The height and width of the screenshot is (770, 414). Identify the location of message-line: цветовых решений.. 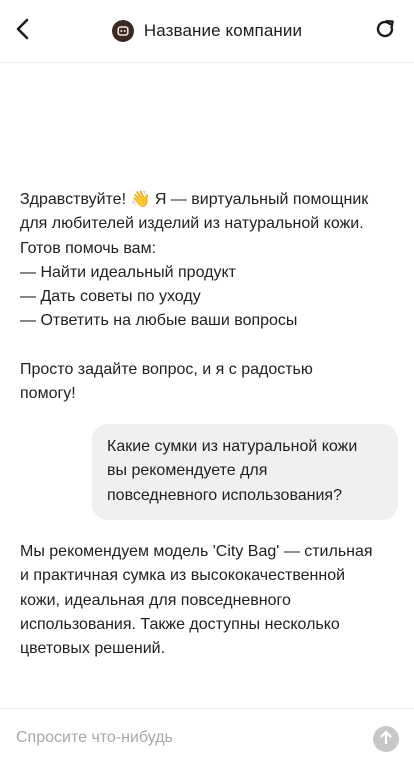
(93, 649).